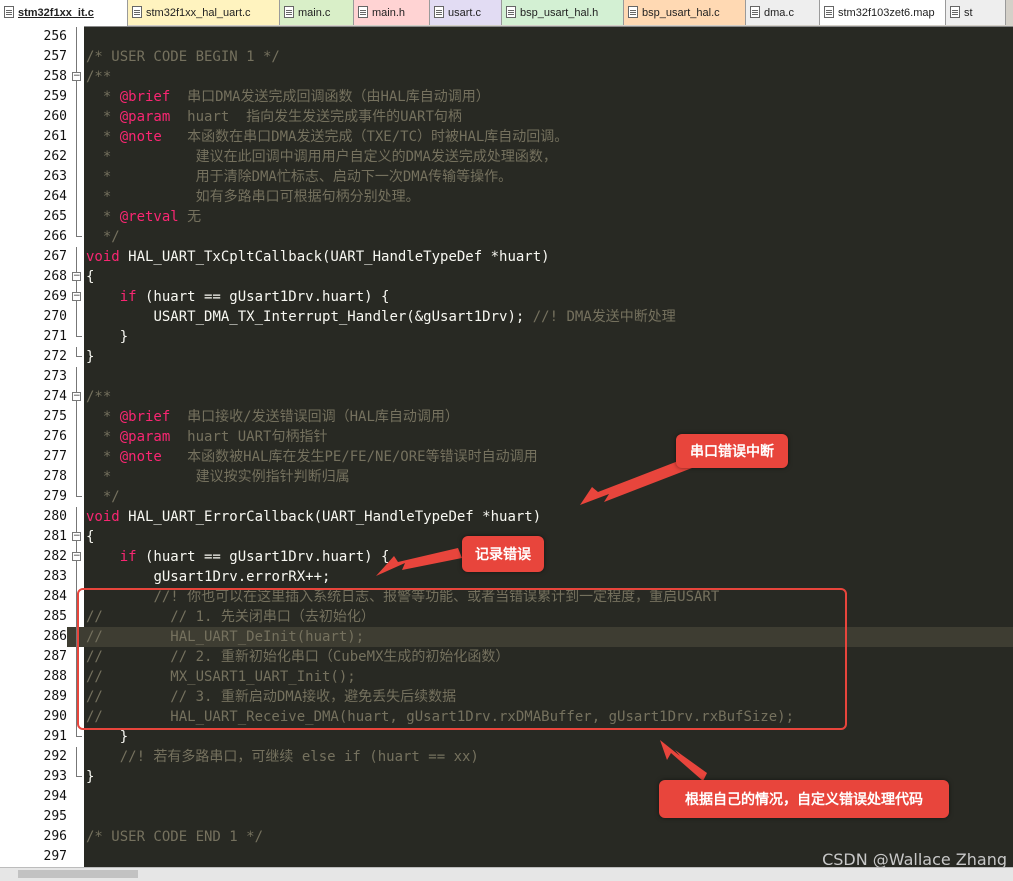  Describe the element at coordinates (99, 77) in the screenshot. I see `comment-token: /**` at that location.